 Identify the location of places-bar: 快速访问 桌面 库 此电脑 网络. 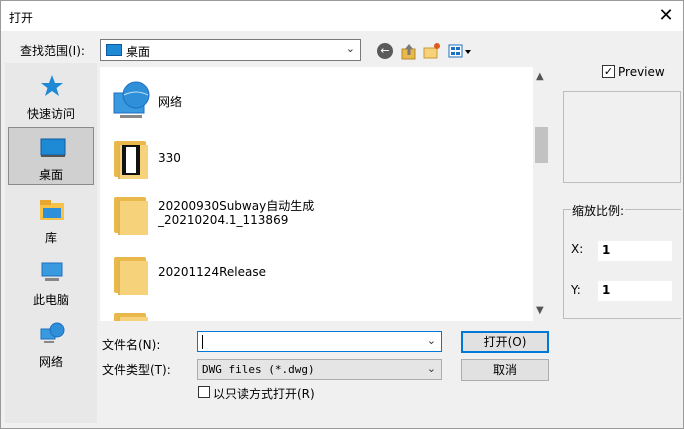
(51, 243).